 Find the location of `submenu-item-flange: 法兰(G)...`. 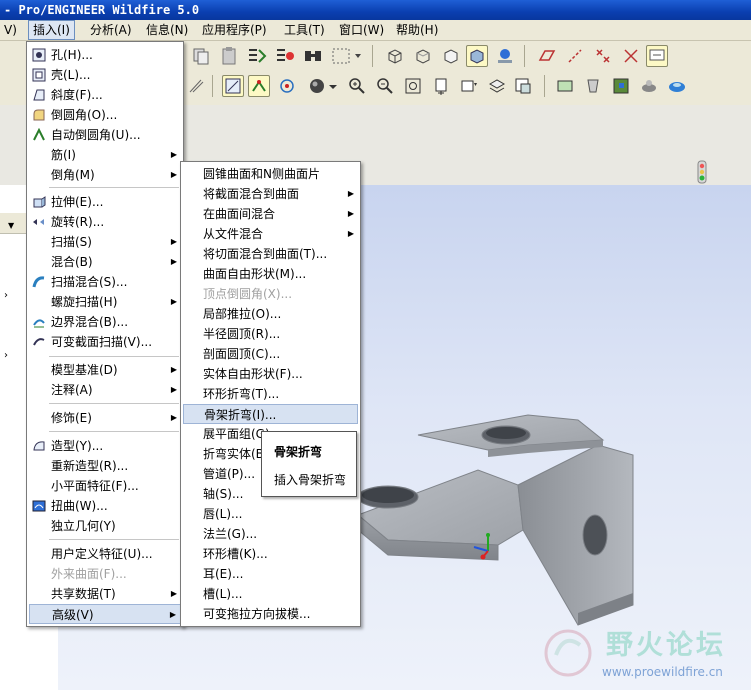

submenu-item-flange: 法兰(G)... is located at coordinates (270, 534).